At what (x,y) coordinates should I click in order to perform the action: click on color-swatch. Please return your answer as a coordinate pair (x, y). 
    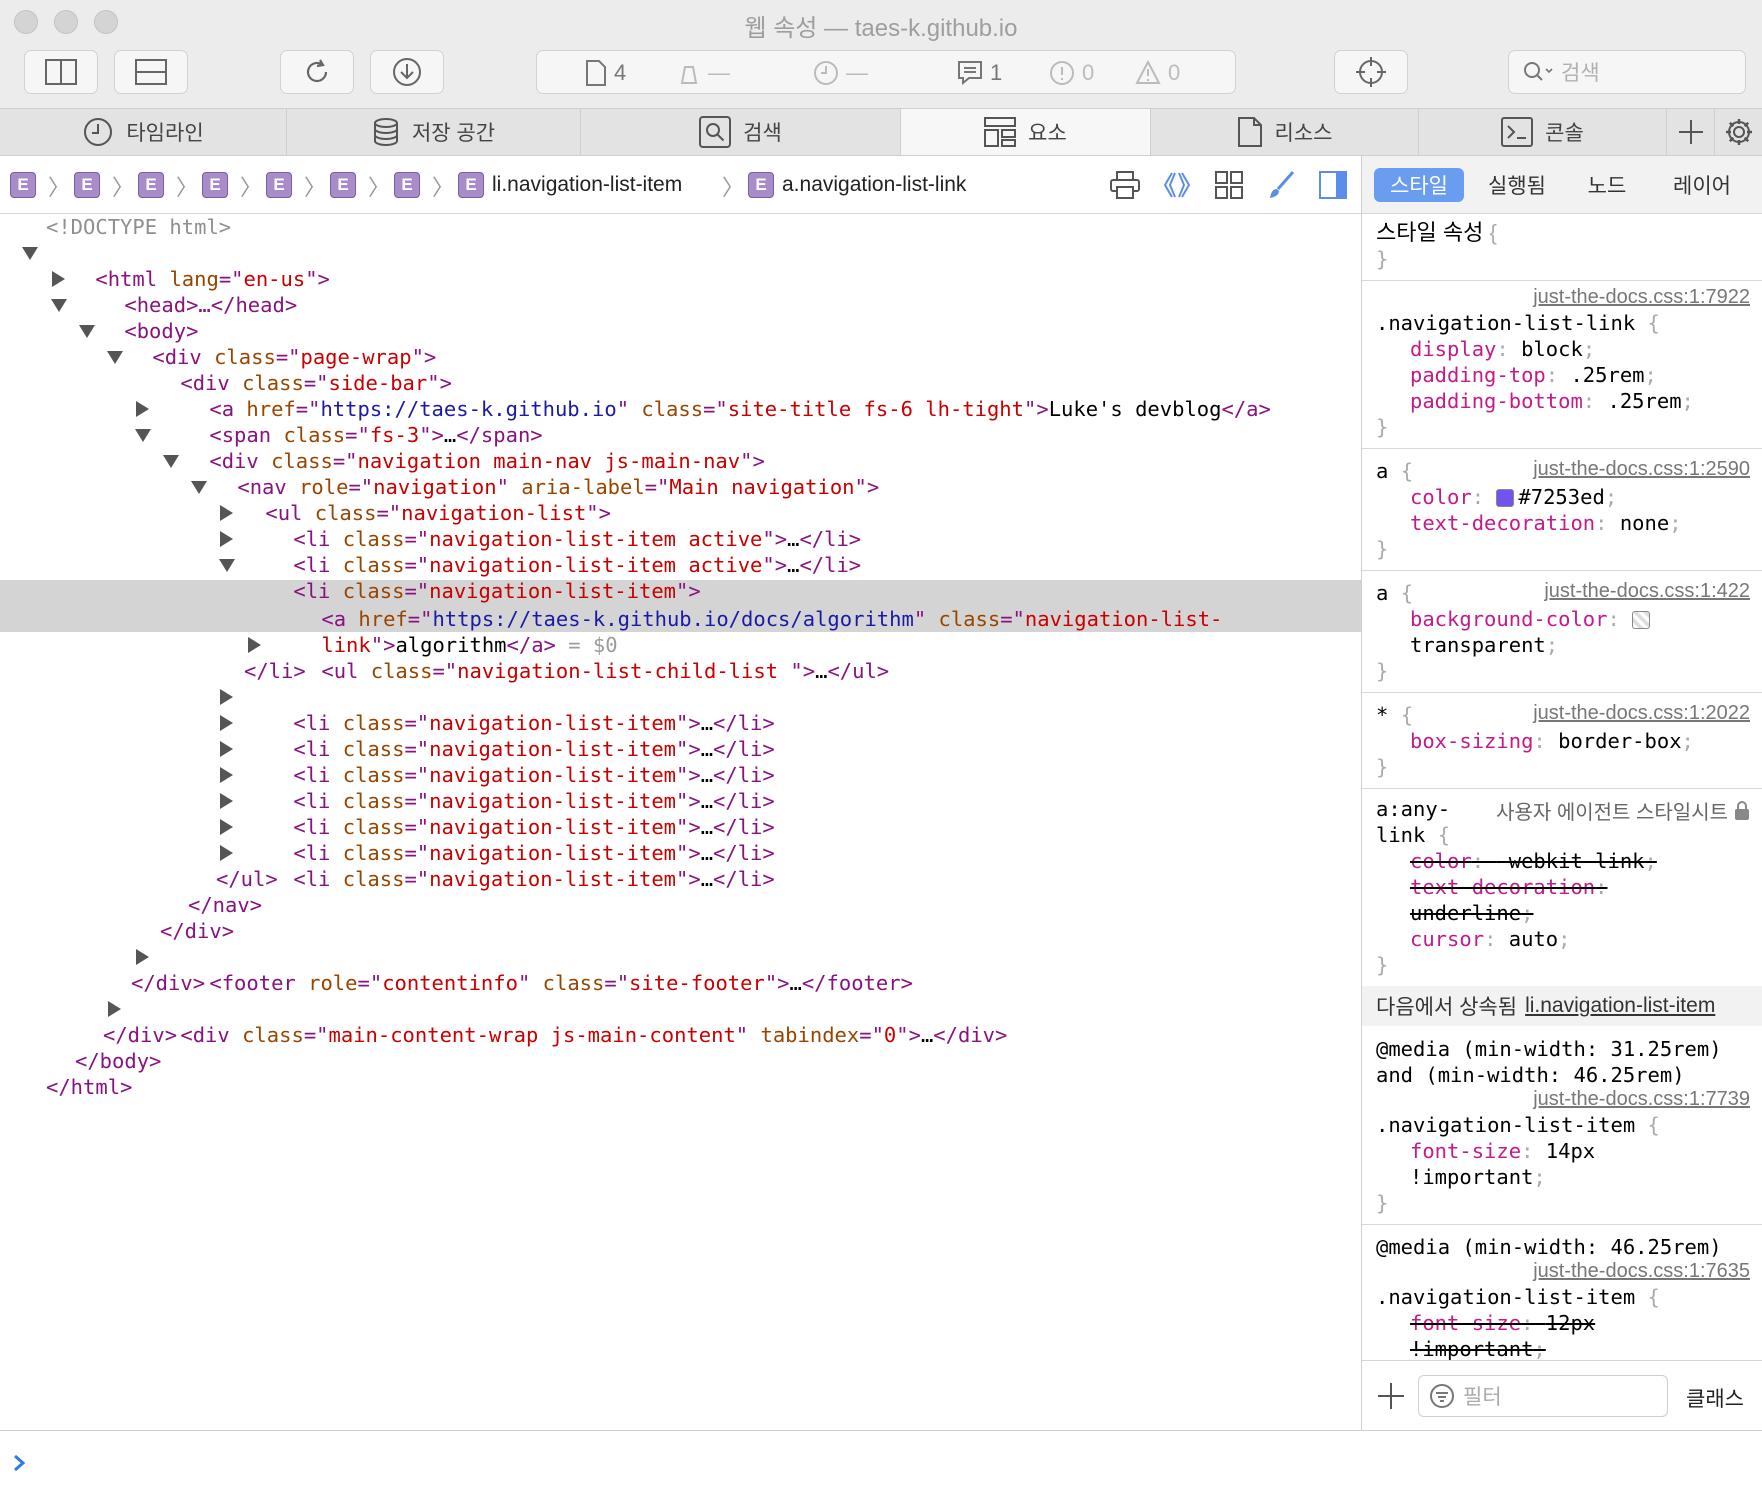
    Looking at the image, I should click on (1505, 498).